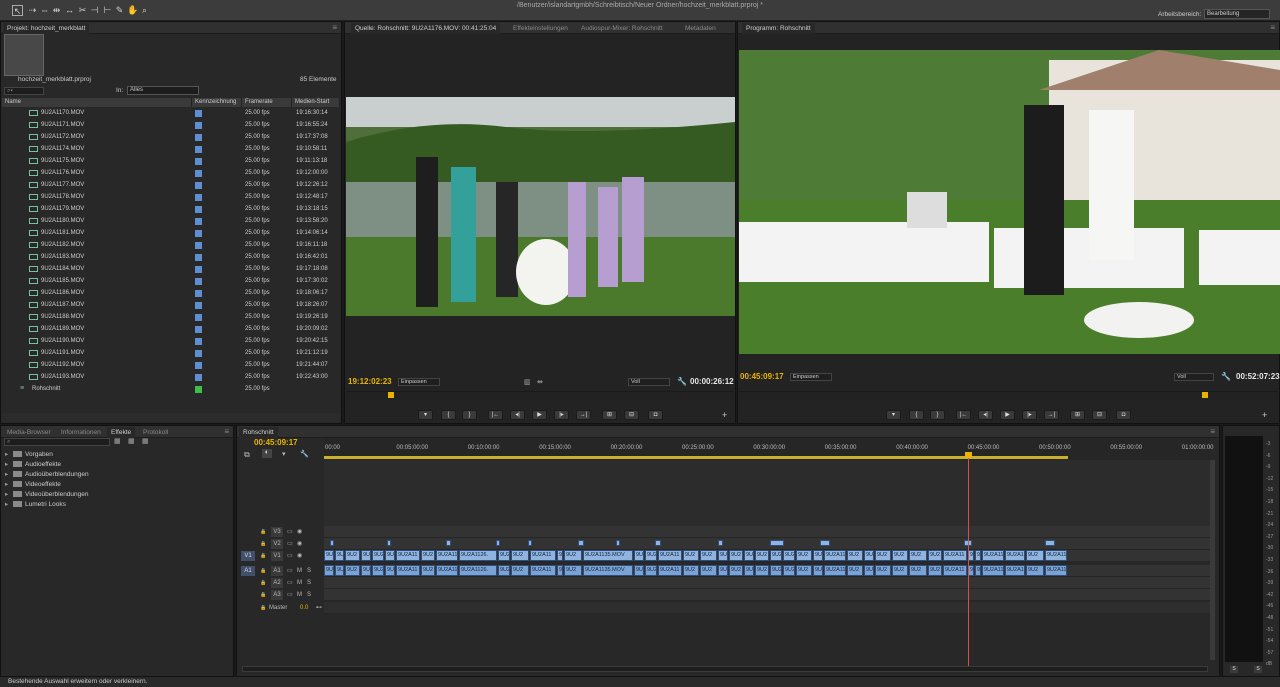 This screenshot has height=687, width=1280. Describe the element at coordinates (767, 583) in the screenshot. I see `track-lane-a2` at that location.